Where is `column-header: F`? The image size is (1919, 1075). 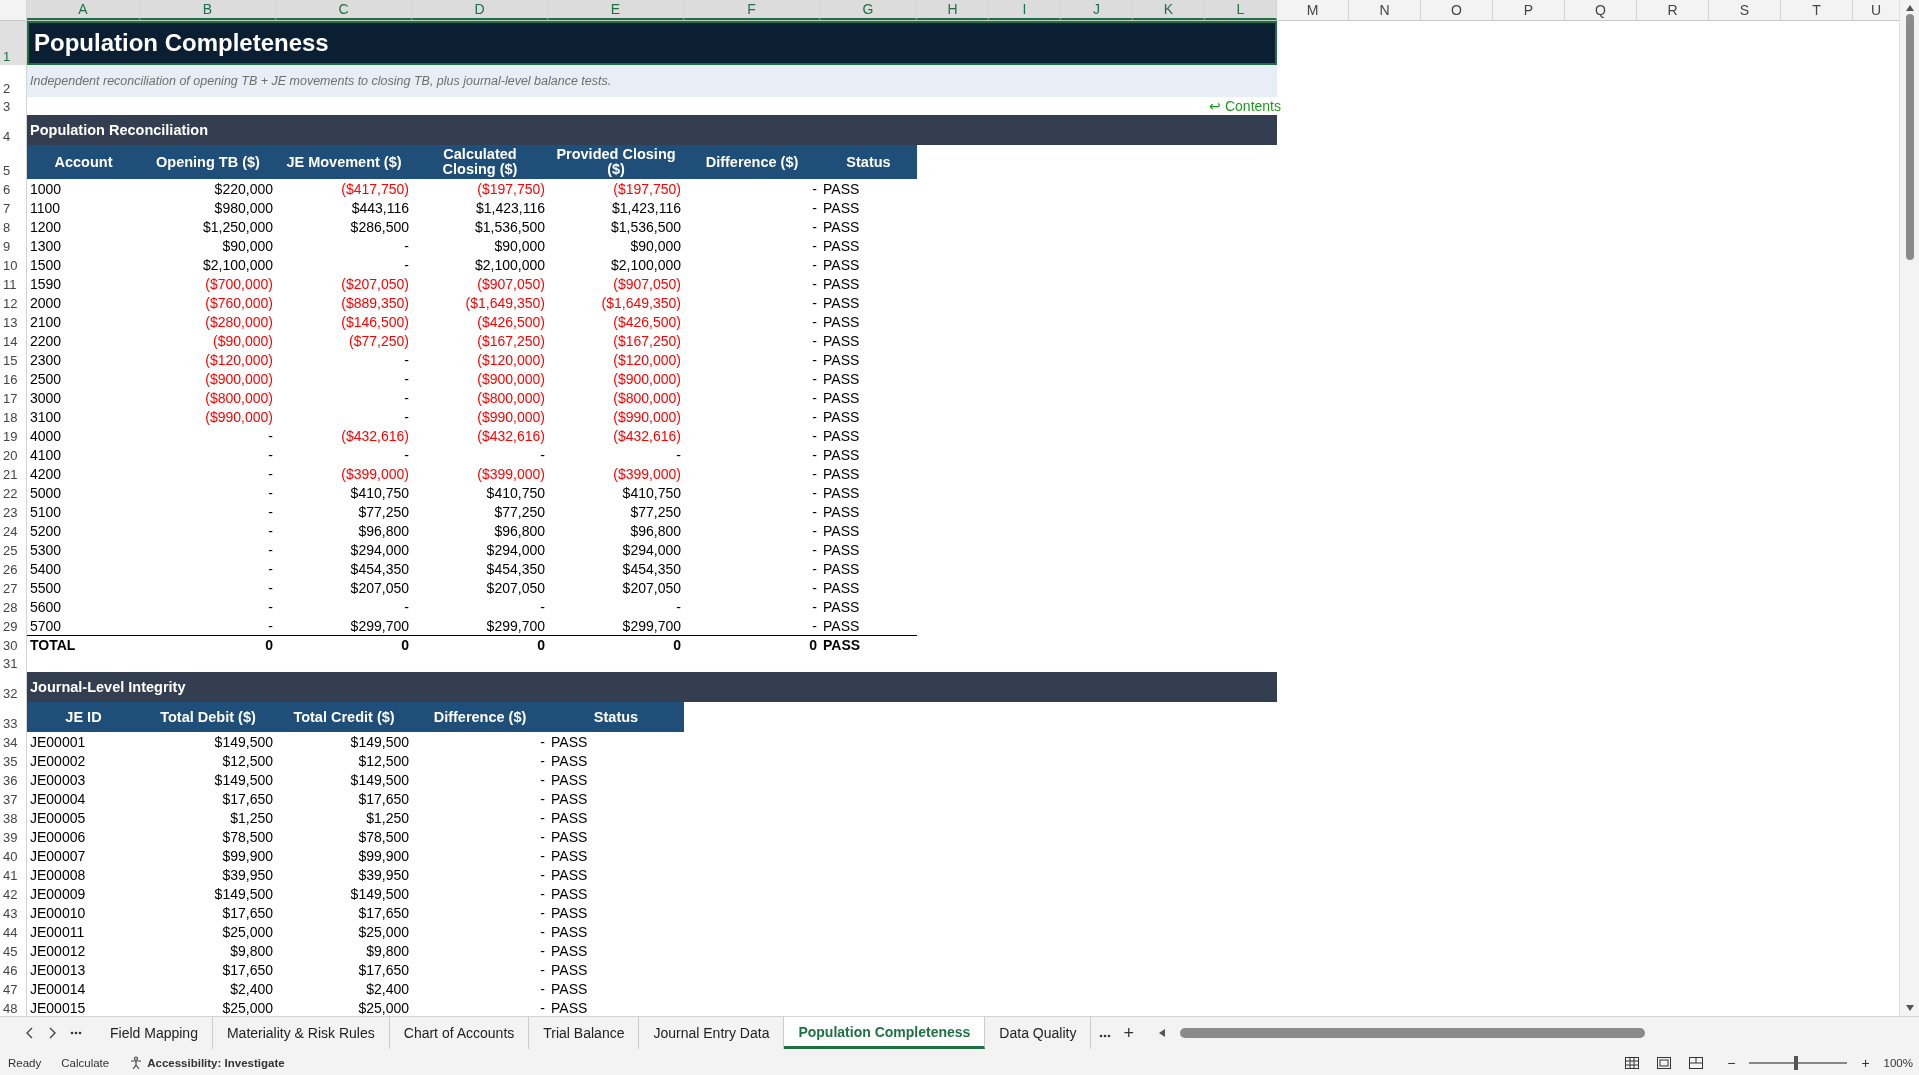
column-header: F is located at coordinates (752, 10).